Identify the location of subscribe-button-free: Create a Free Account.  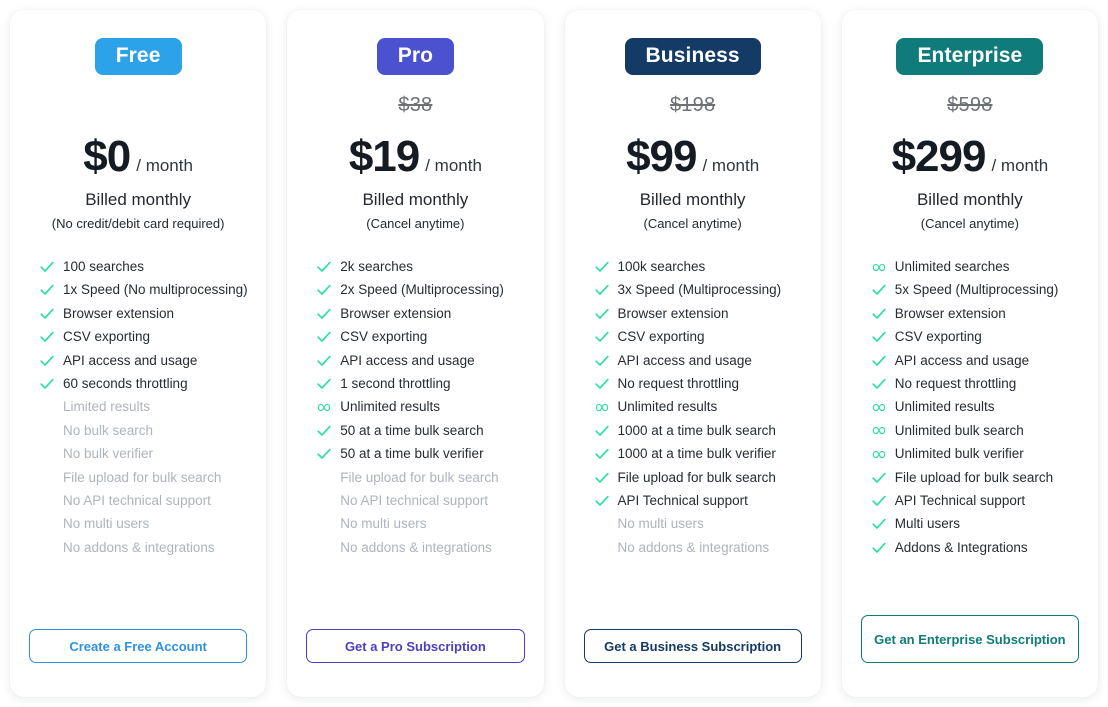
(138, 646).